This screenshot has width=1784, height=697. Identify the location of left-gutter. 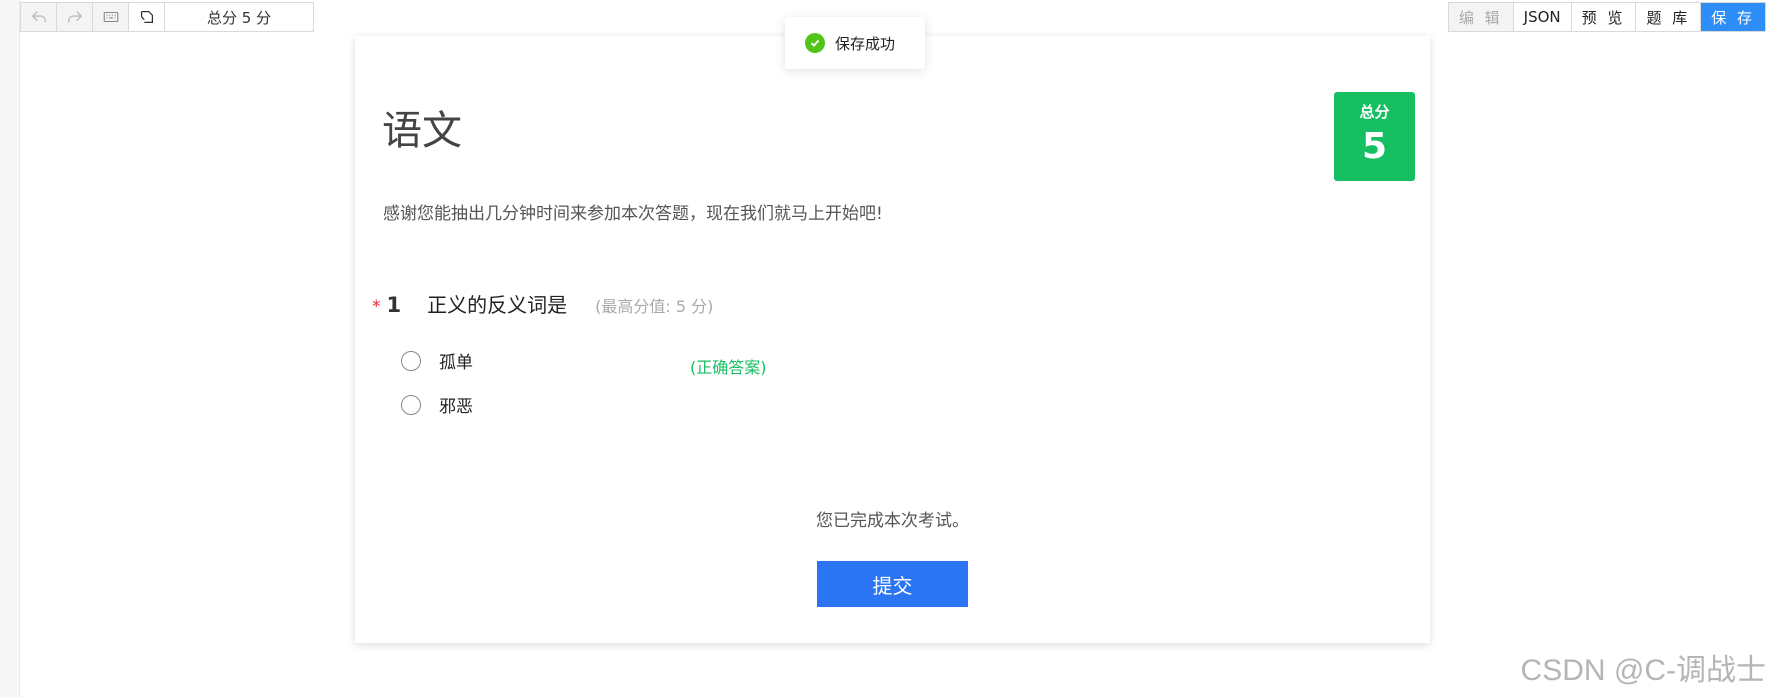
(10, 348).